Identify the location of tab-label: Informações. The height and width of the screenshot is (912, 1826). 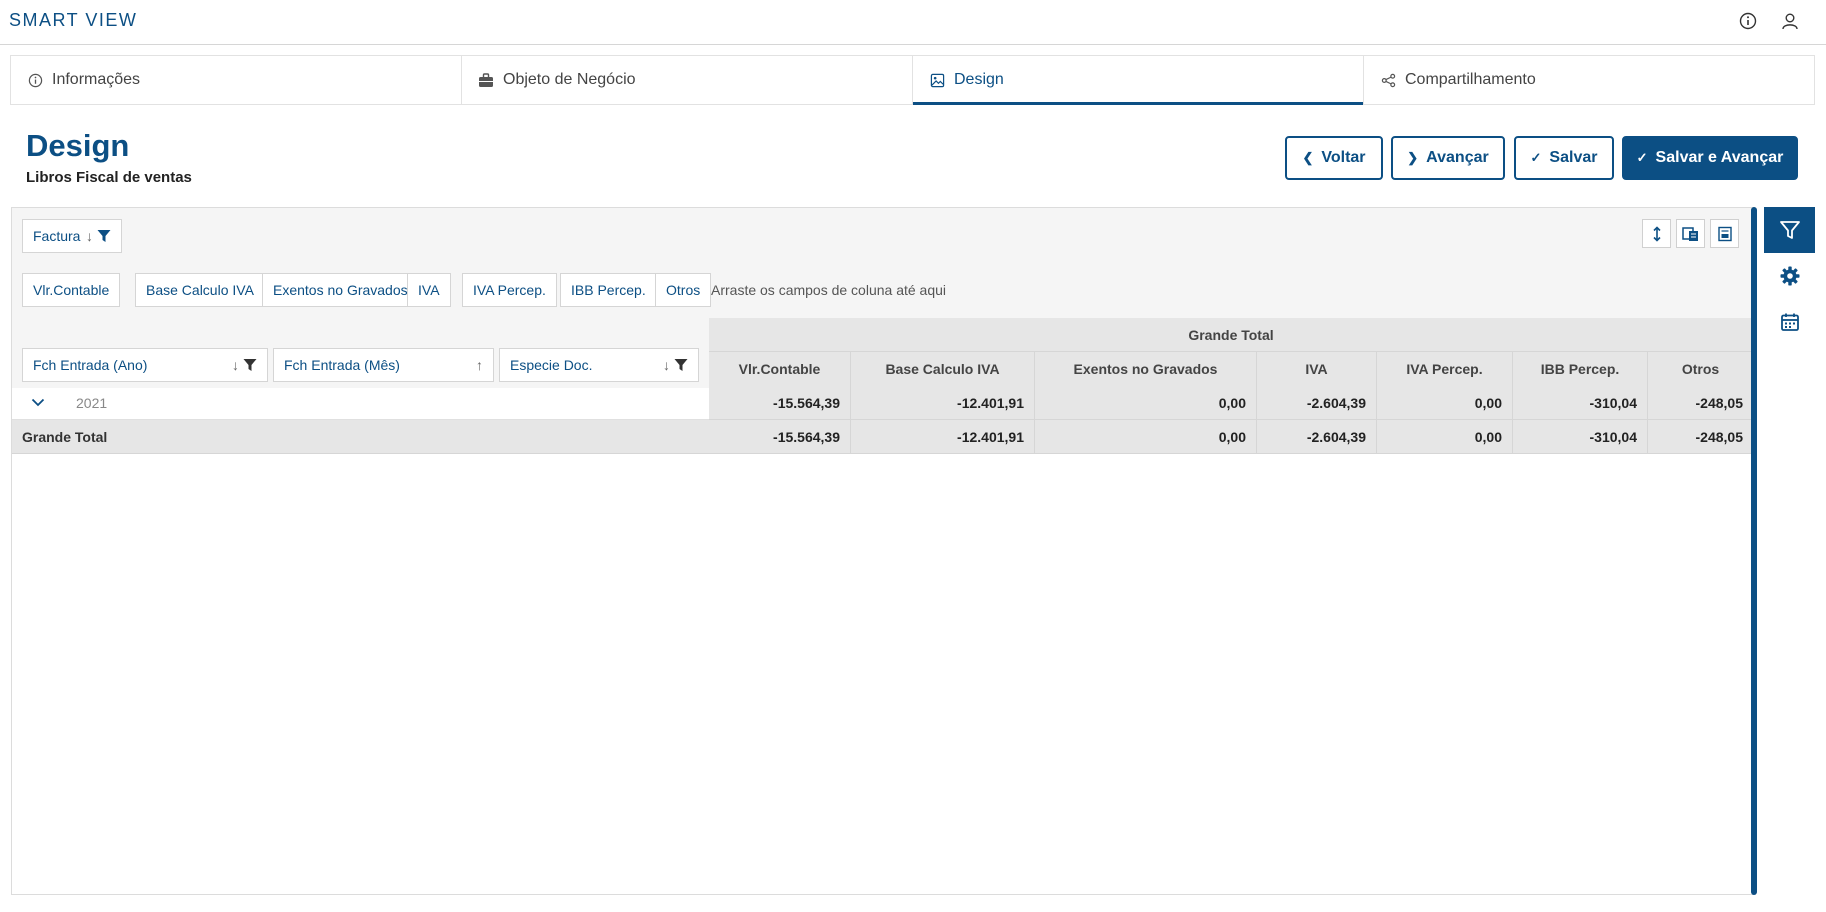
(96, 79).